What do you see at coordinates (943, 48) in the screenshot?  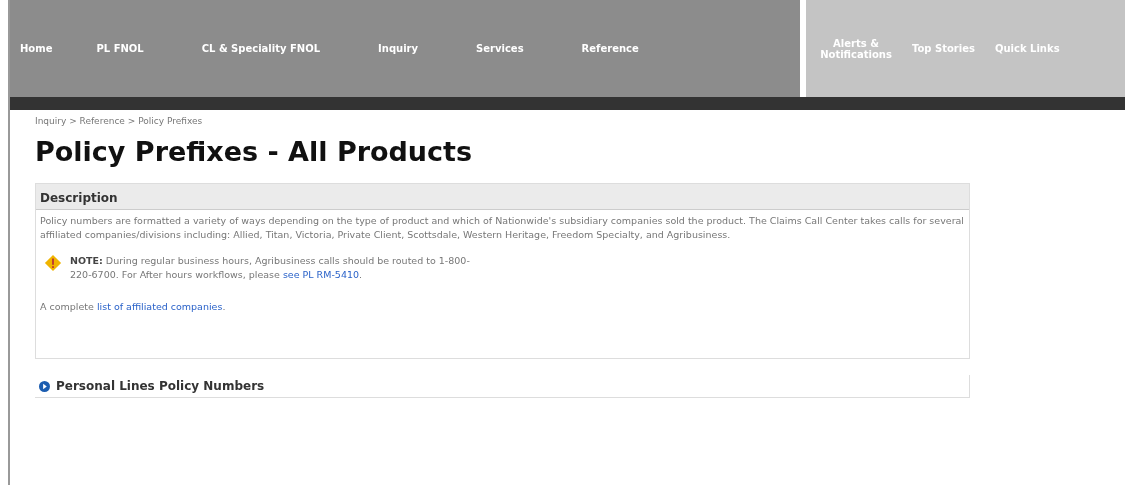 I see `nav-link: Top Stories` at bounding box center [943, 48].